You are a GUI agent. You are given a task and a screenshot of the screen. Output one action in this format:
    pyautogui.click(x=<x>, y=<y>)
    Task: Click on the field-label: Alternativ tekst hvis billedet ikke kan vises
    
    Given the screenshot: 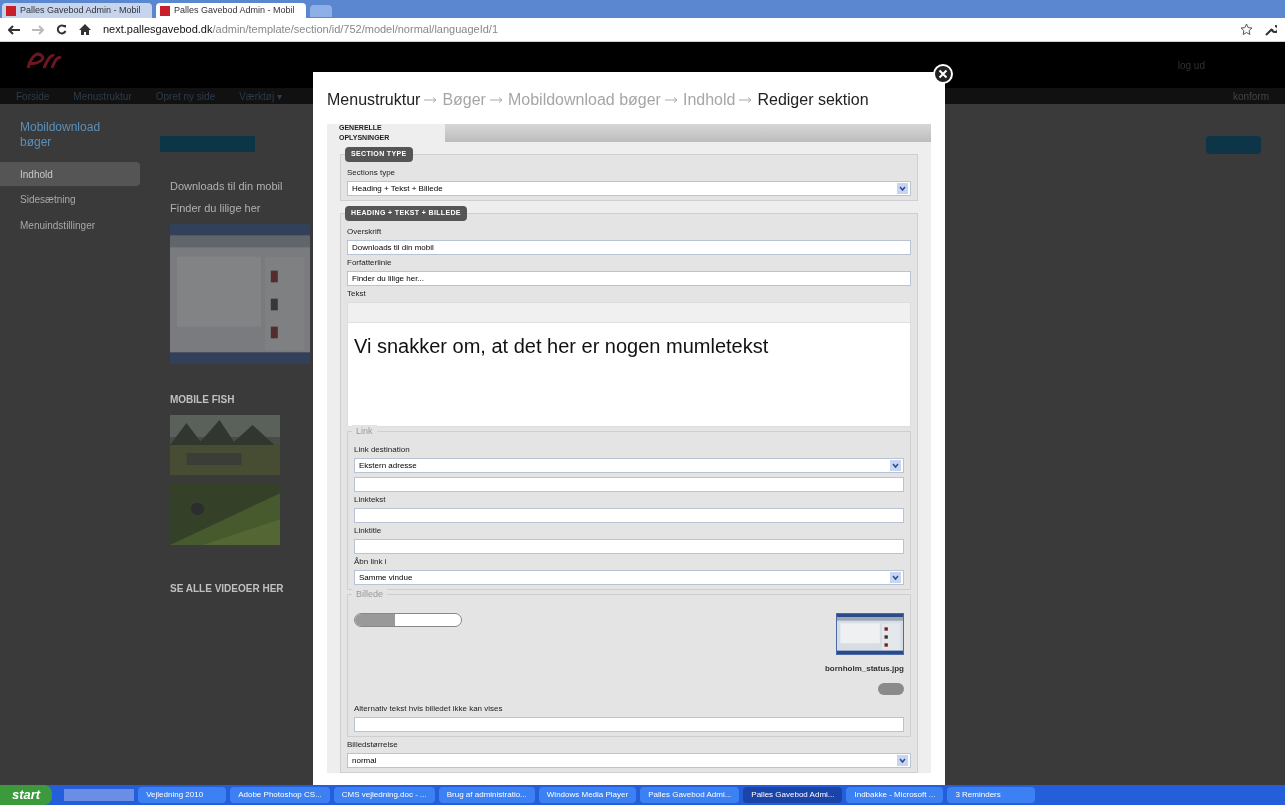 What is the action you would take?
    pyautogui.click(x=429, y=709)
    